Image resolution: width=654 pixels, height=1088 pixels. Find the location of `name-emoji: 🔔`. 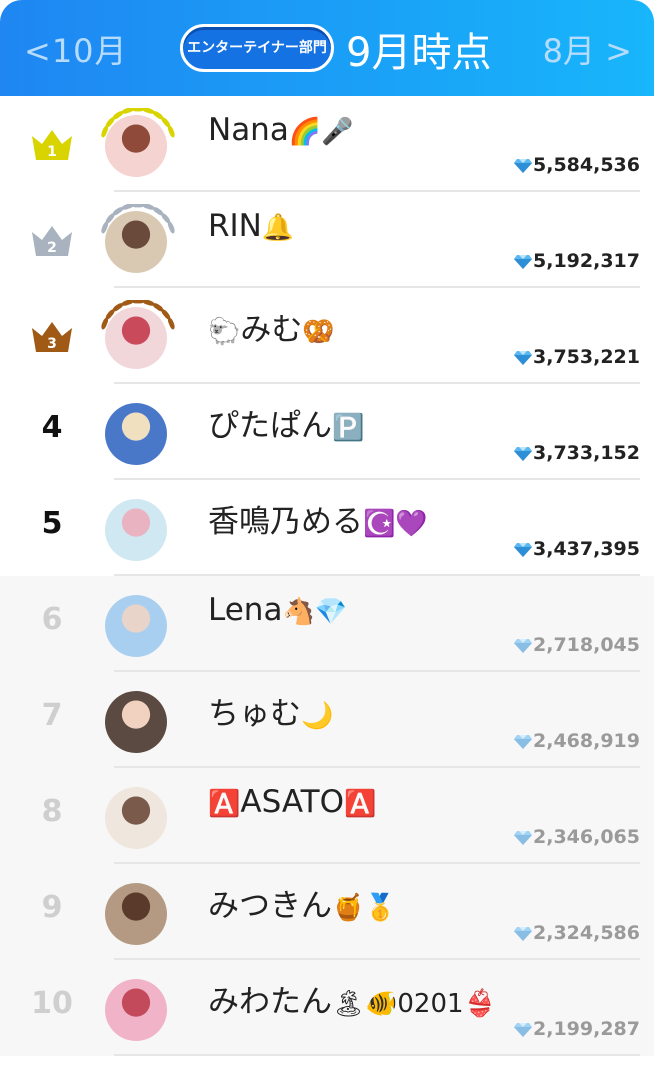

name-emoji: 🔔 is located at coordinates (278, 228).